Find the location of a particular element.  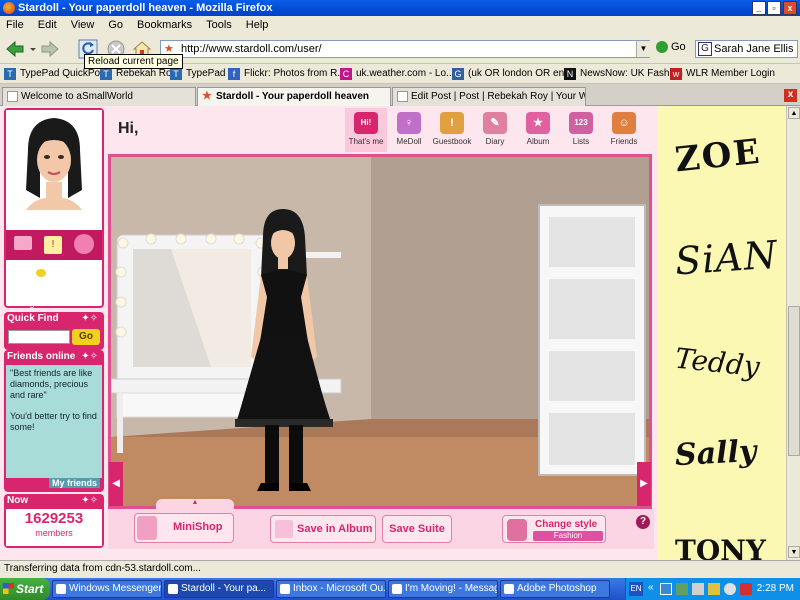

nav-tab-album: ★ Album is located at coordinates (538, 130).